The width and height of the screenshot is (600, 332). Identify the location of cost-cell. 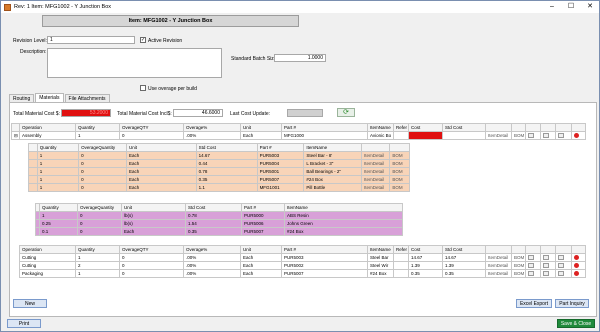
(425, 135).